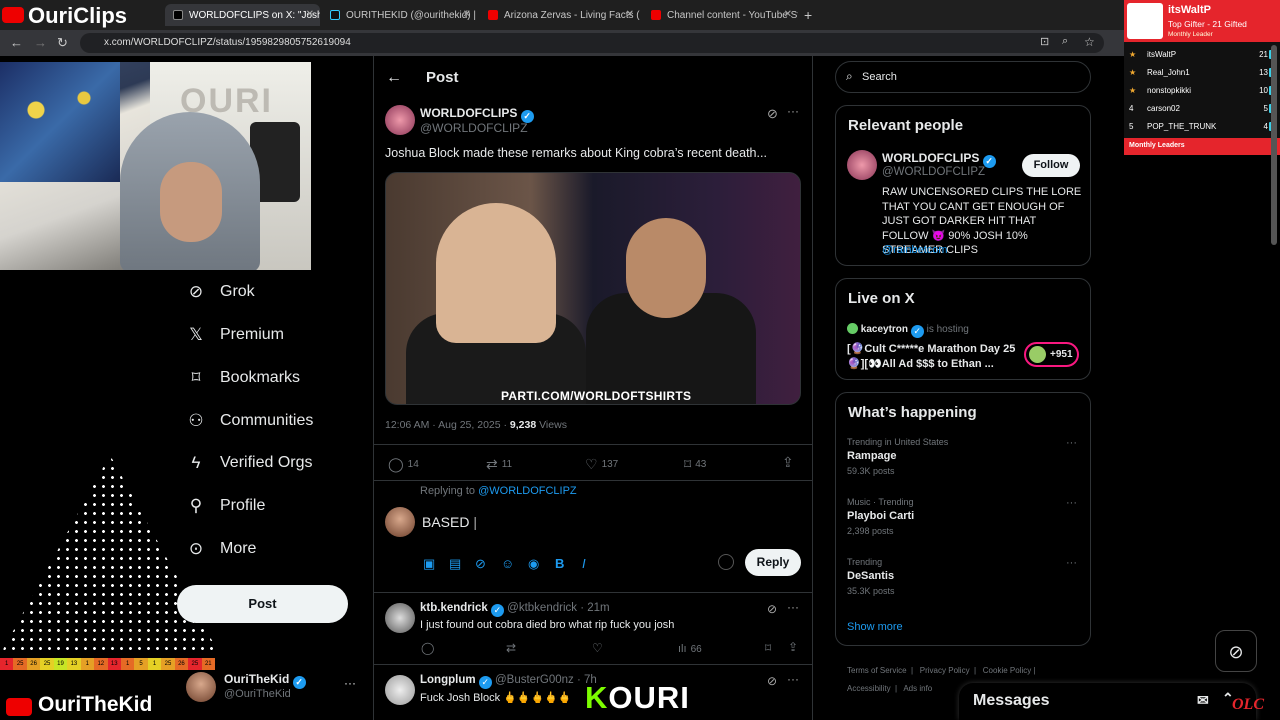 The width and height of the screenshot is (1280, 720). Describe the element at coordinates (1051, 354) in the screenshot. I see `live-viewers-pill: +951` at that location.